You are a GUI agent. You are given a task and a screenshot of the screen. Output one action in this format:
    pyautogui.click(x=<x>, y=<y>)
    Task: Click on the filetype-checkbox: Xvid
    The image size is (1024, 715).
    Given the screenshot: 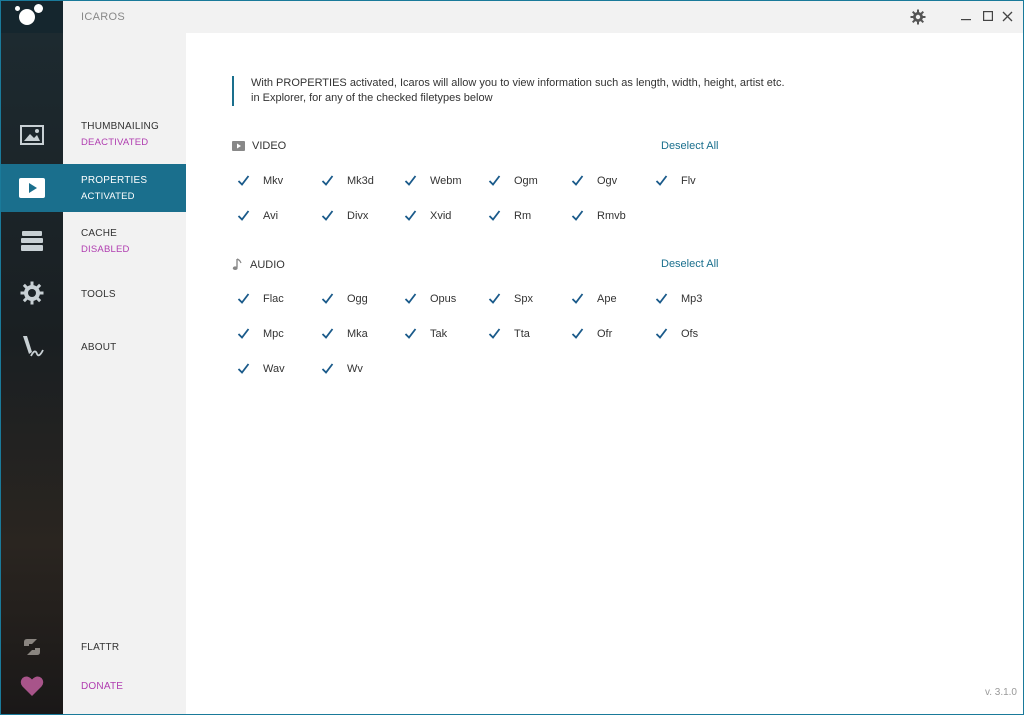 What is the action you would take?
    pyautogui.click(x=427, y=215)
    